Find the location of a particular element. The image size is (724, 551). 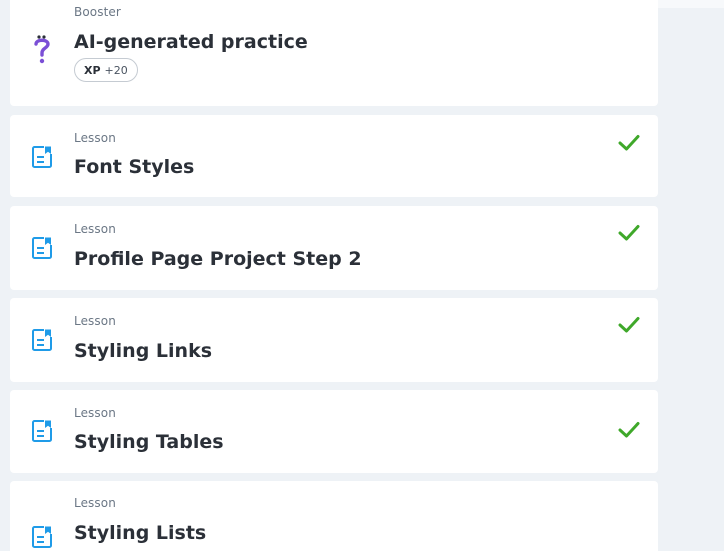

card-title: Profile Page Project Step 2 is located at coordinates (218, 259).